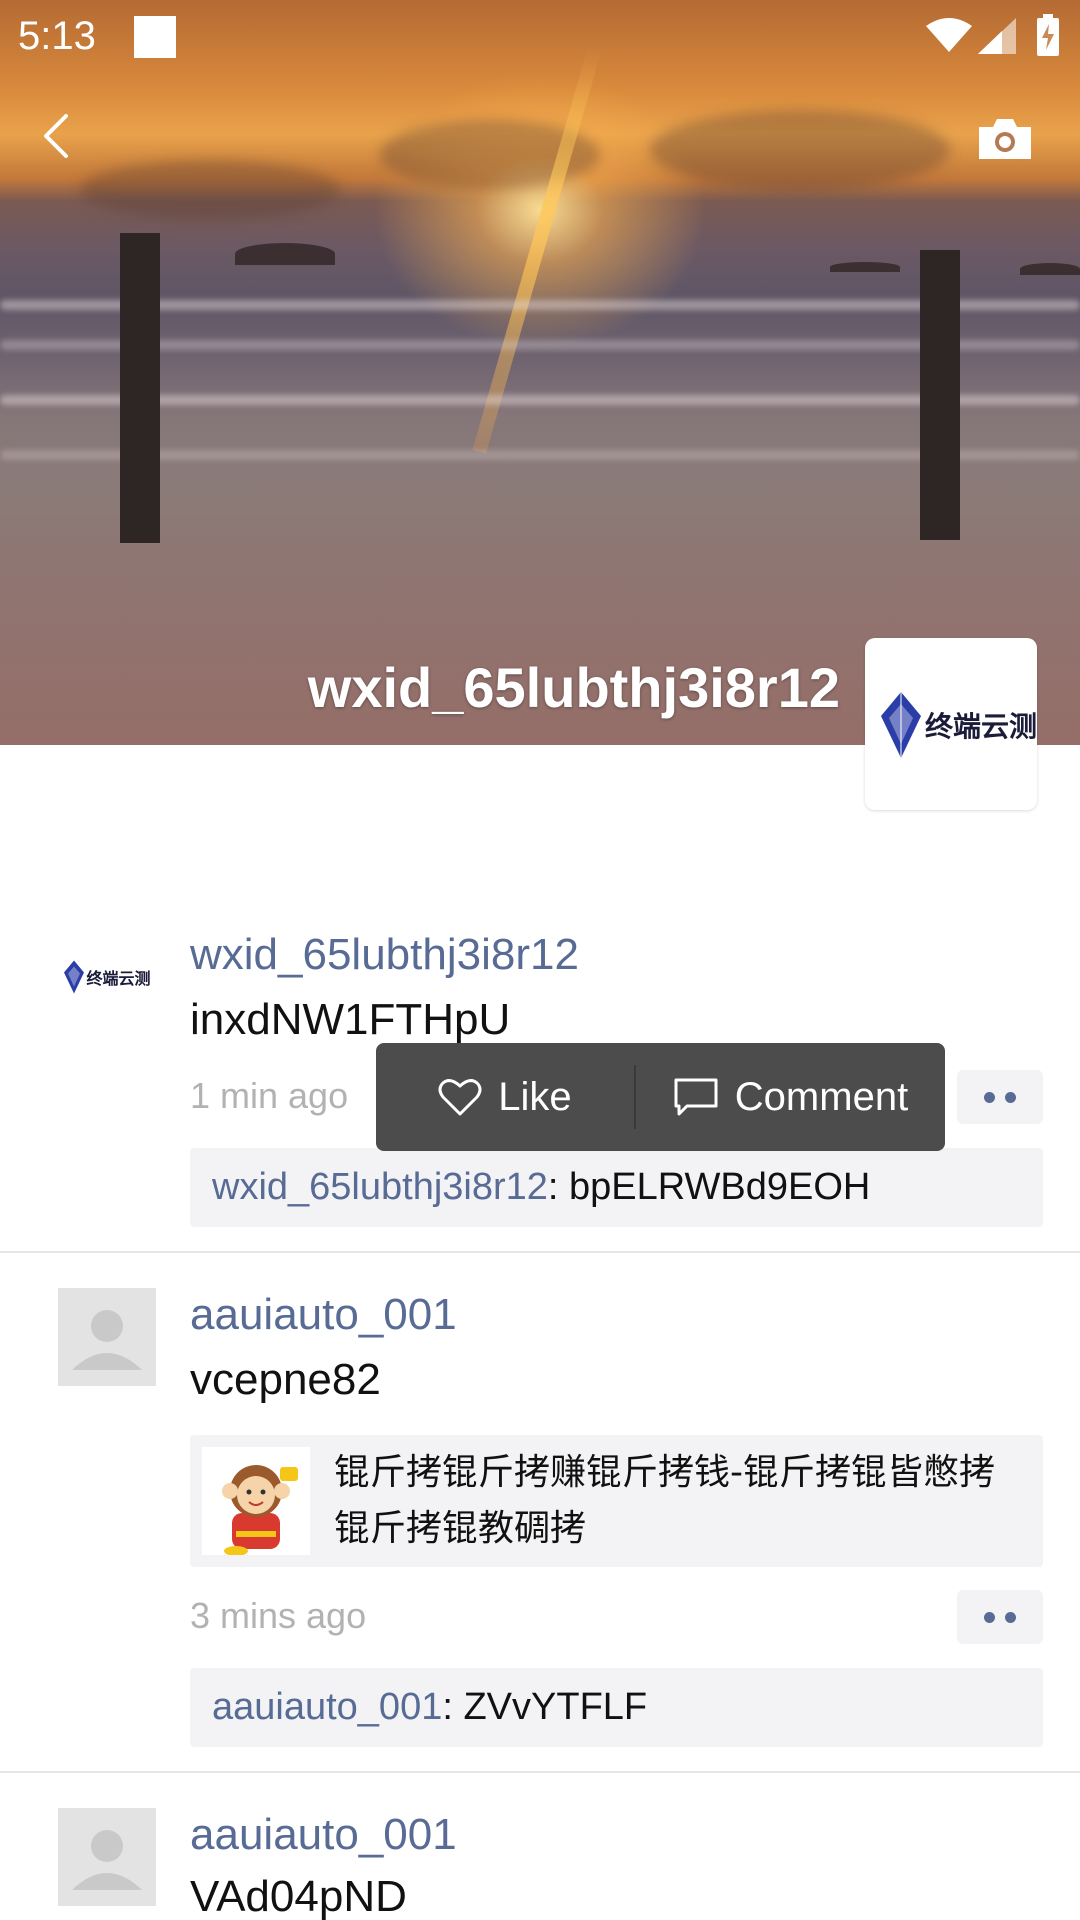  Describe the element at coordinates (260, 1510) in the screenshot. I see `monkey-sticker-icon` at that location.